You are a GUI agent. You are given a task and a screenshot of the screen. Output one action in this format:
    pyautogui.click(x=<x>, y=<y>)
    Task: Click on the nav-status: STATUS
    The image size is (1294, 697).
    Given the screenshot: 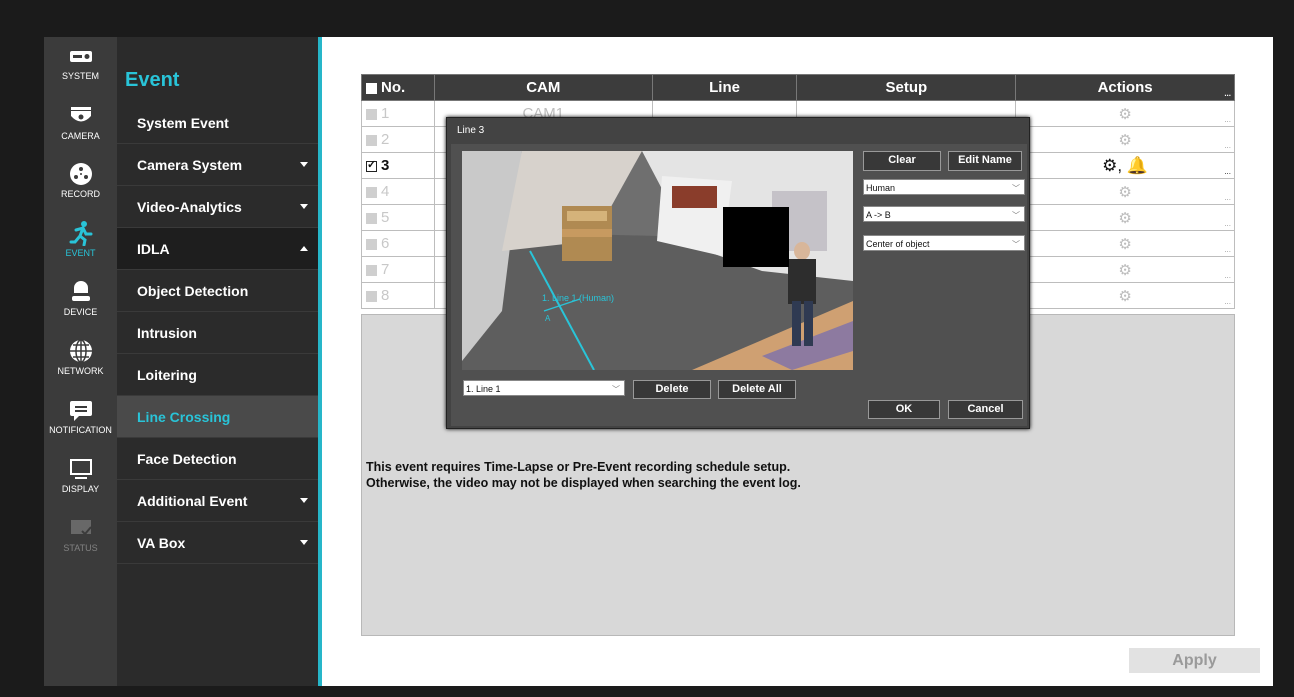 What is the action you would take?
    pyautogui.click(x=80, y=538)
    